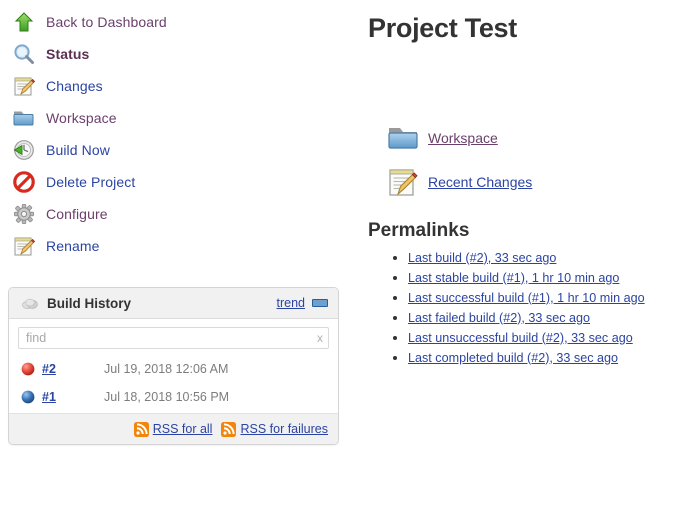  I want to click on build-history-header: Build History trend, so click(173, 303).